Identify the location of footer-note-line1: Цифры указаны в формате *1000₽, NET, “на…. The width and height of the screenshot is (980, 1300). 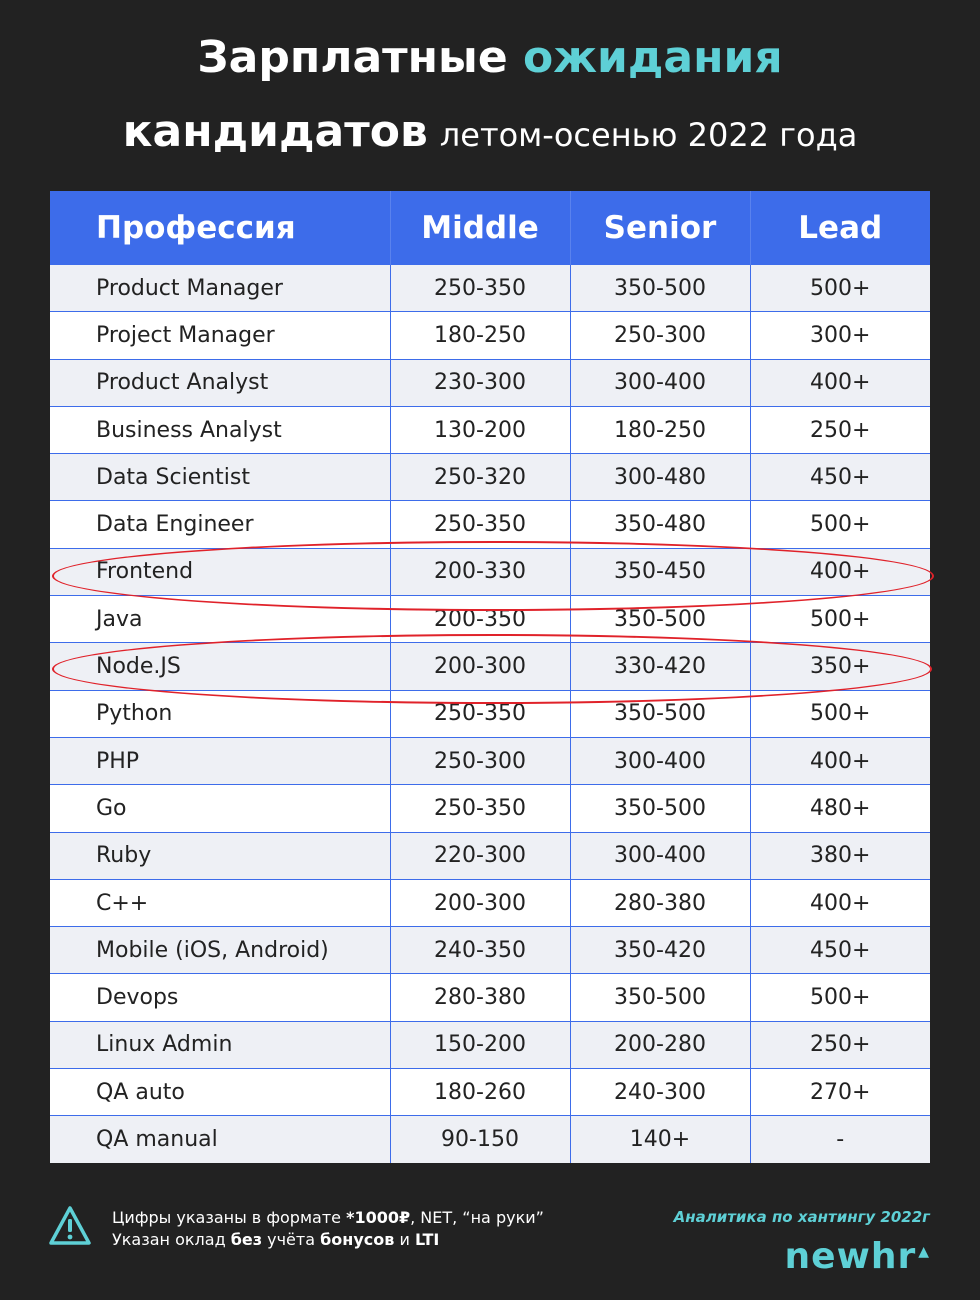
(328, 1218).